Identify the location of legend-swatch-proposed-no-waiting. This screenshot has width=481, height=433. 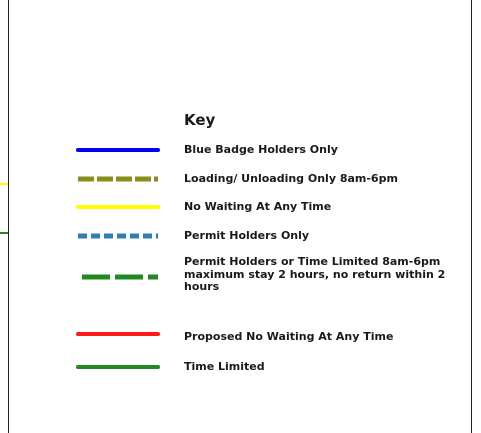
(119, 334).